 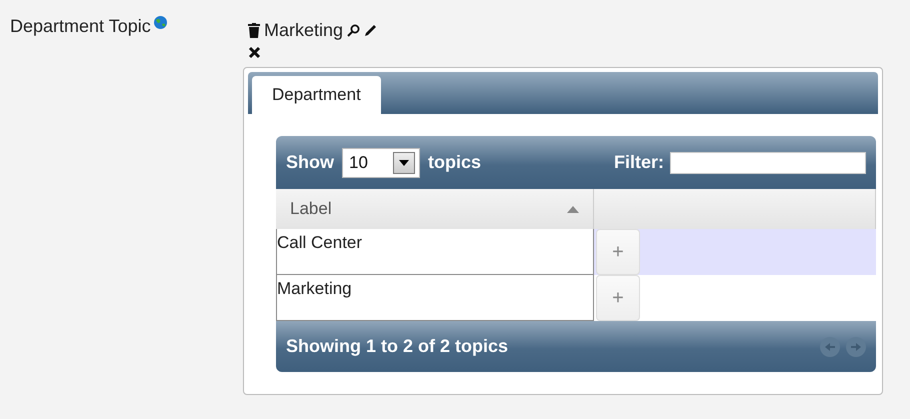 I want to click on column-label: Label, so click(x=311, y=209).